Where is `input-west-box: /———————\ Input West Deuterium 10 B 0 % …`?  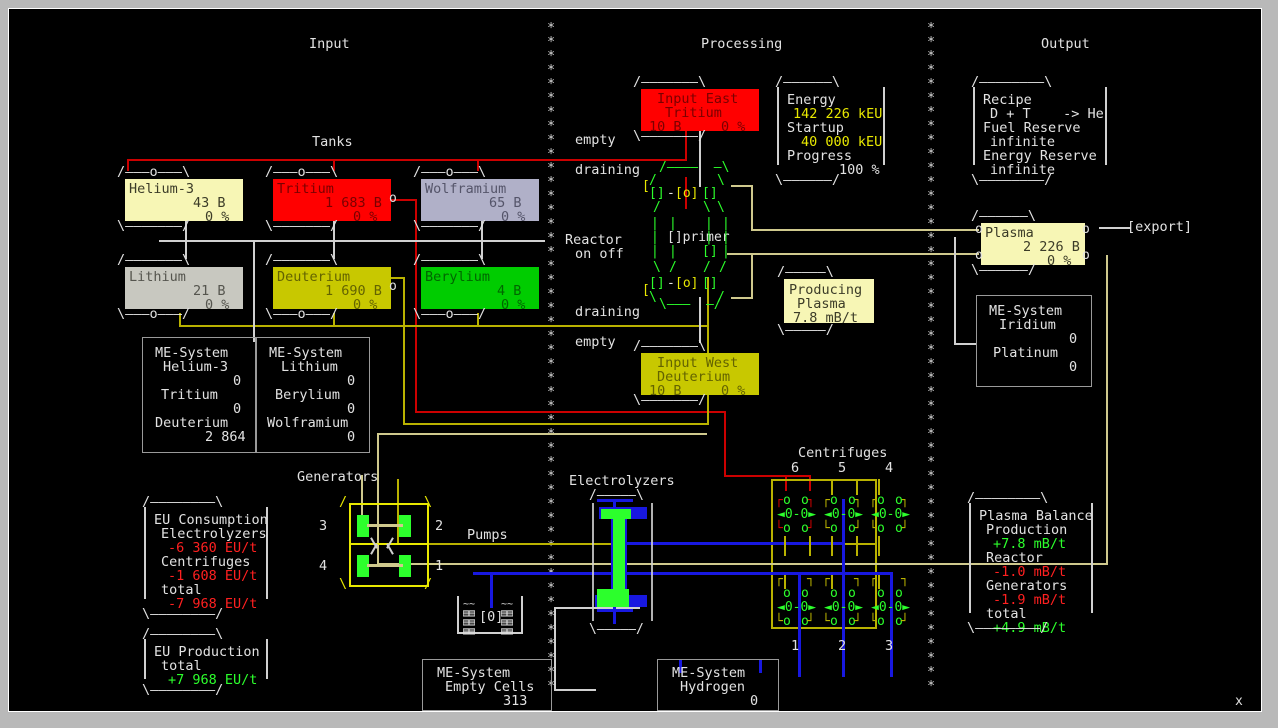
input-west-box: /———————\ Input West Deuterium 10 B 0 % … is located at coordinates (701, 372).